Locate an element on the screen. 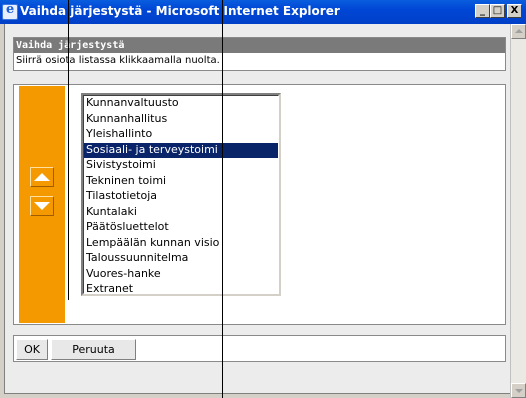 This screenshot has height=398, width=526. close-button: X is located at coordinates (514, 11).